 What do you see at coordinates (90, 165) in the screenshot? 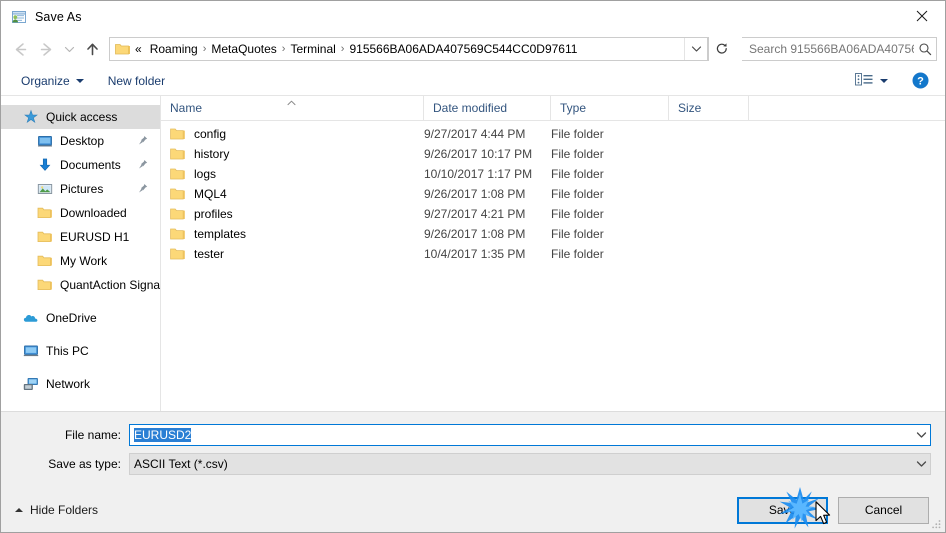
I see `sidebar-item-label: Documents` at bounding box center [90, 165].